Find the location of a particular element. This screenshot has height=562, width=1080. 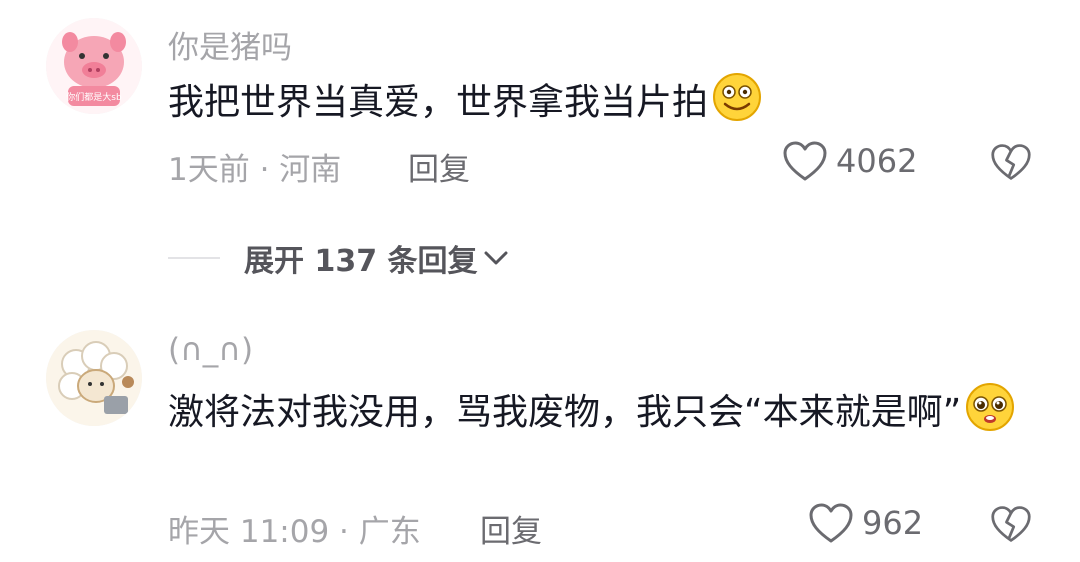

expand-replies-button: 展开 137 条回复 is located at coordinates (339, 258).